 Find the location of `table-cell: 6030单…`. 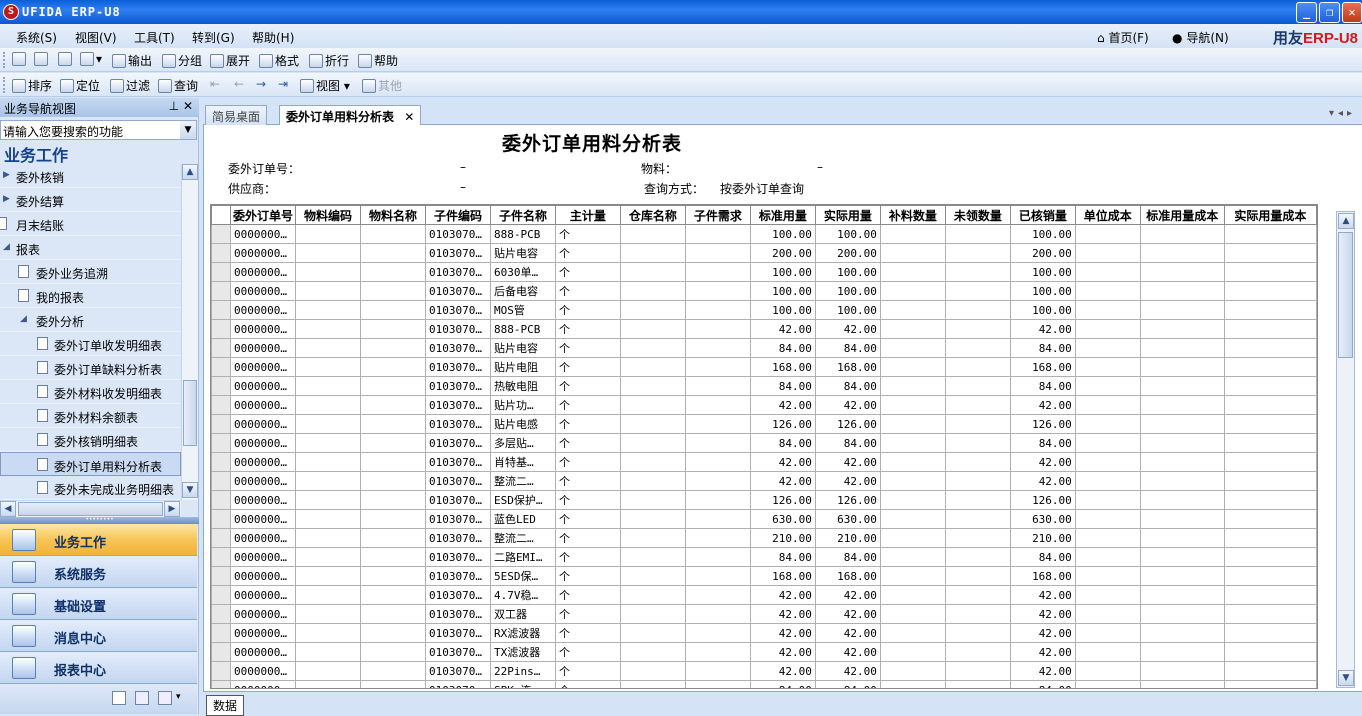

table-cell: 6030单… is located at coordinates (522, 272).